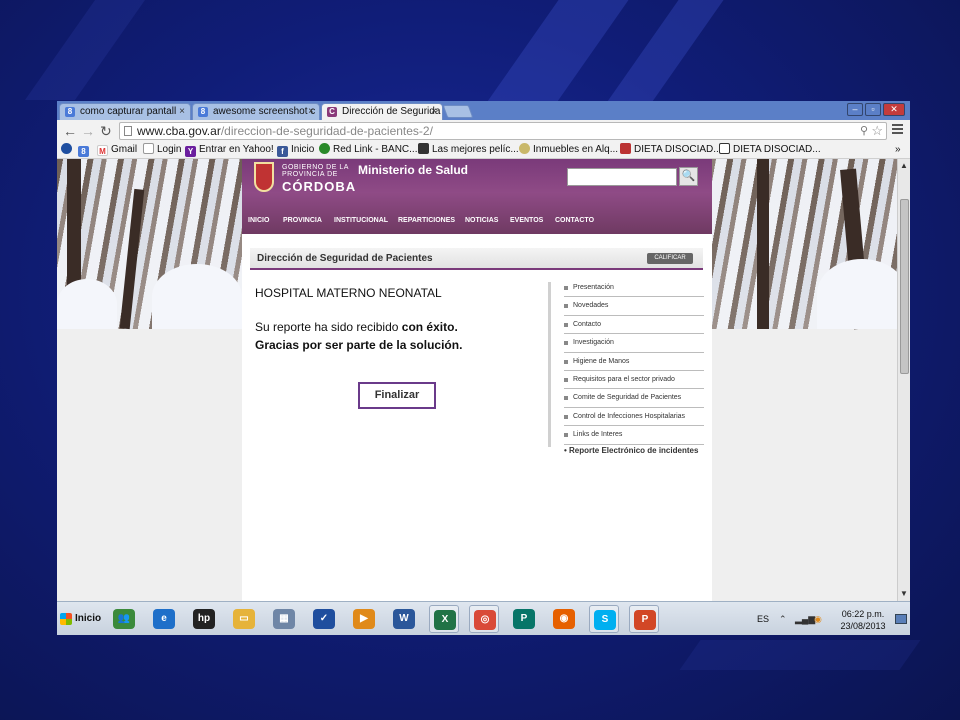  What do you see at coordinates (364, 619) in the screenshot?
I see `media-player-taskbar-button: ▶` at bounding box center [364, 619].